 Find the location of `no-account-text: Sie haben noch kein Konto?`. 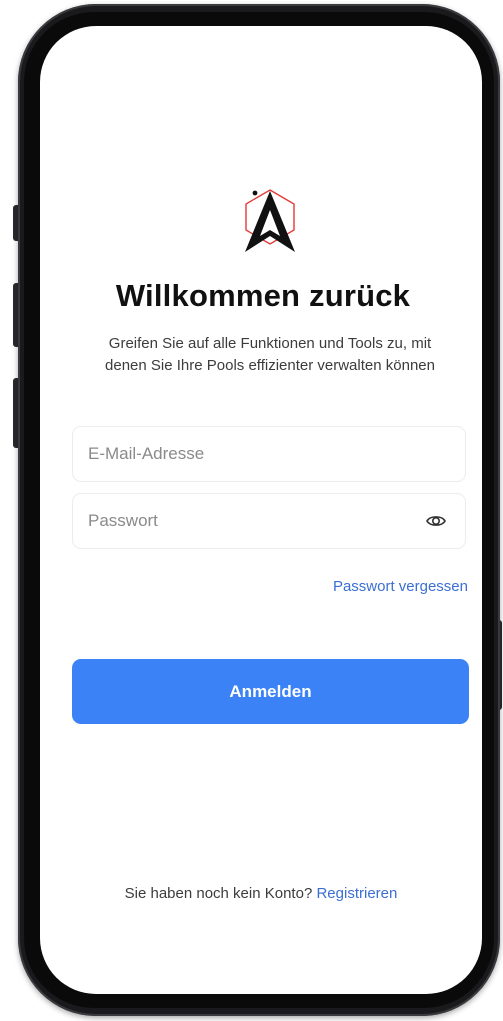

no-account-text: Sie haben noch kein Konto? is located at coordinates (218, 893).